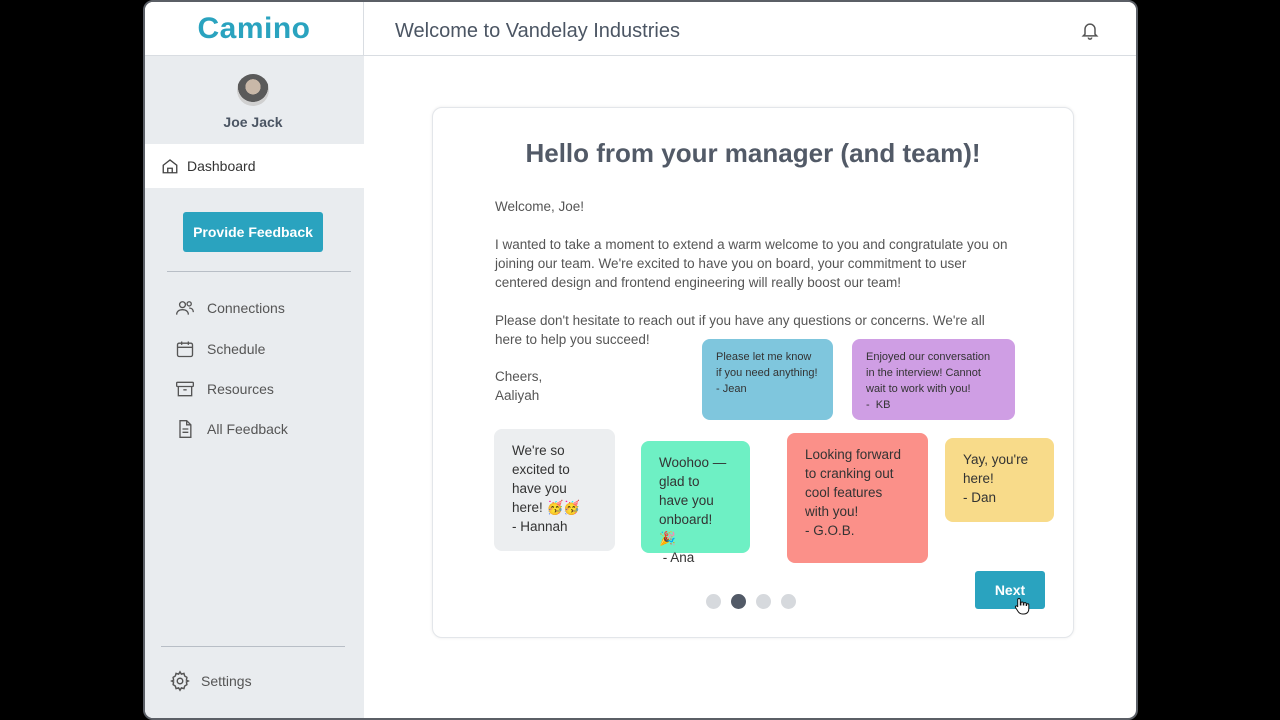 This screenshot has height=720, width=1280. I want to click on calendar-icon, so click(185, 349).